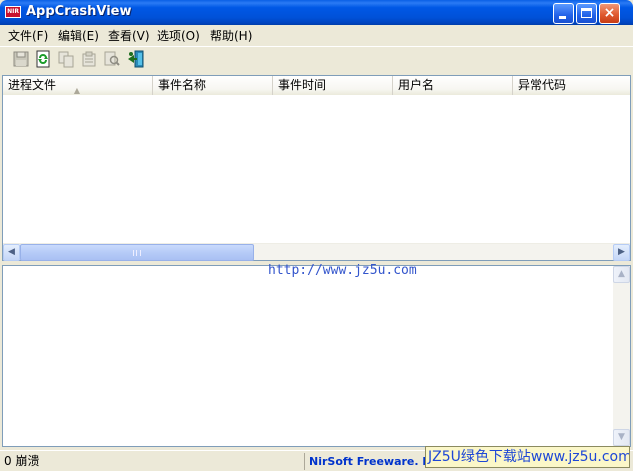 This screenshot has height=471, width=633. Describe the element at coordinates (563, 13) in the screenshot. I see `minimize-button` at that location.